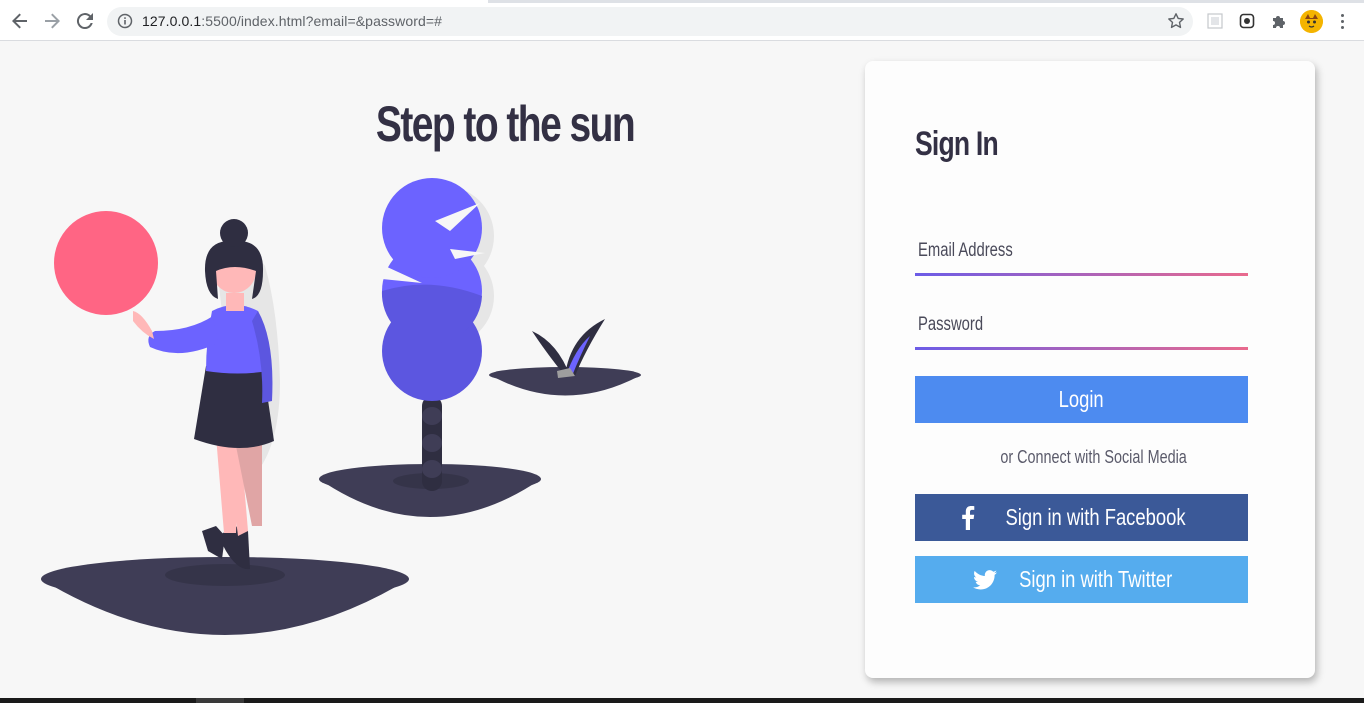 Image resolution: width=1364 pixels, height=703 pixels. What do you see at coordinates (244, 1) in the screenshot?
I see `active-tab` at bounding box center [244, 1].